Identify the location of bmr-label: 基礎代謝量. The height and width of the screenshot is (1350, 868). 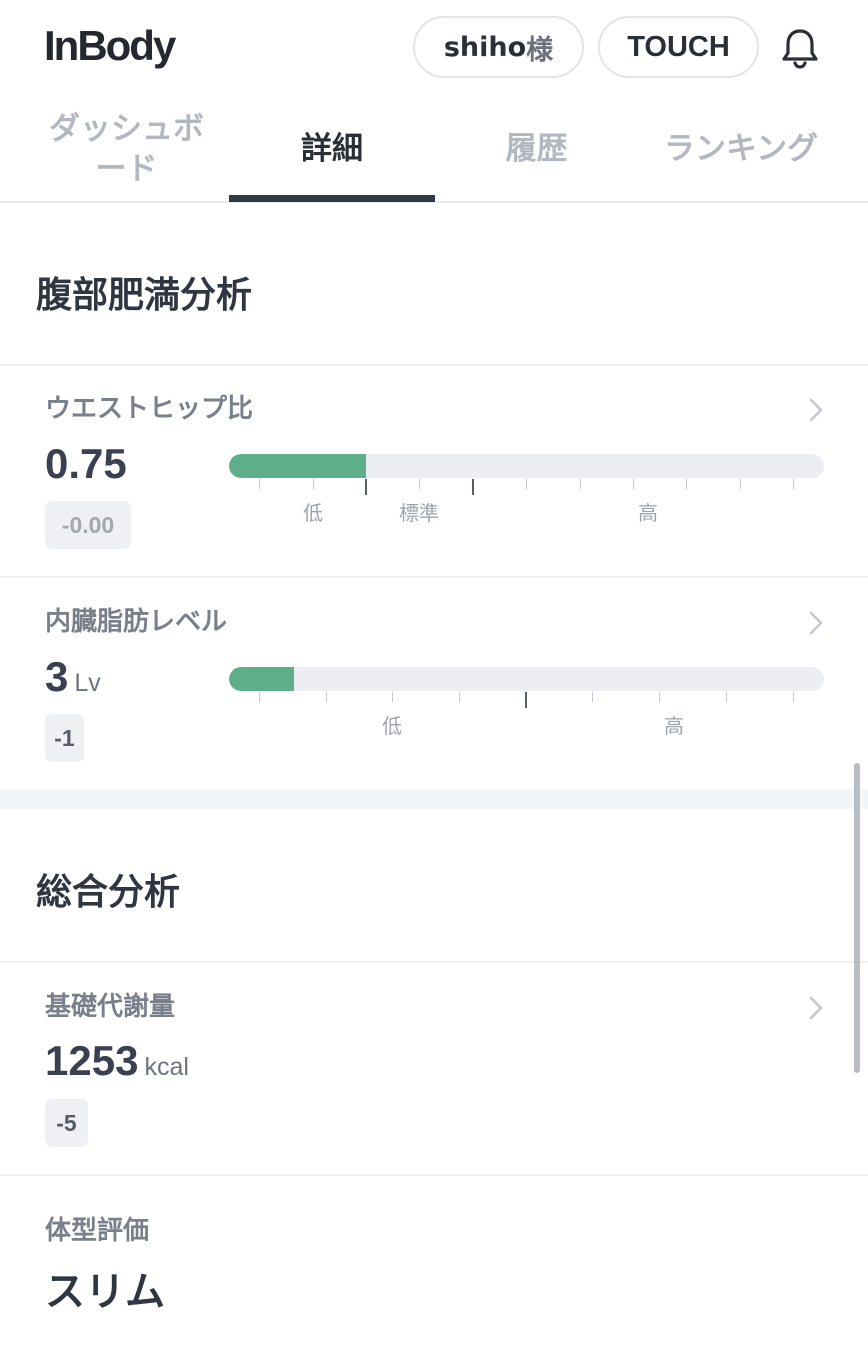
(110, 1007).